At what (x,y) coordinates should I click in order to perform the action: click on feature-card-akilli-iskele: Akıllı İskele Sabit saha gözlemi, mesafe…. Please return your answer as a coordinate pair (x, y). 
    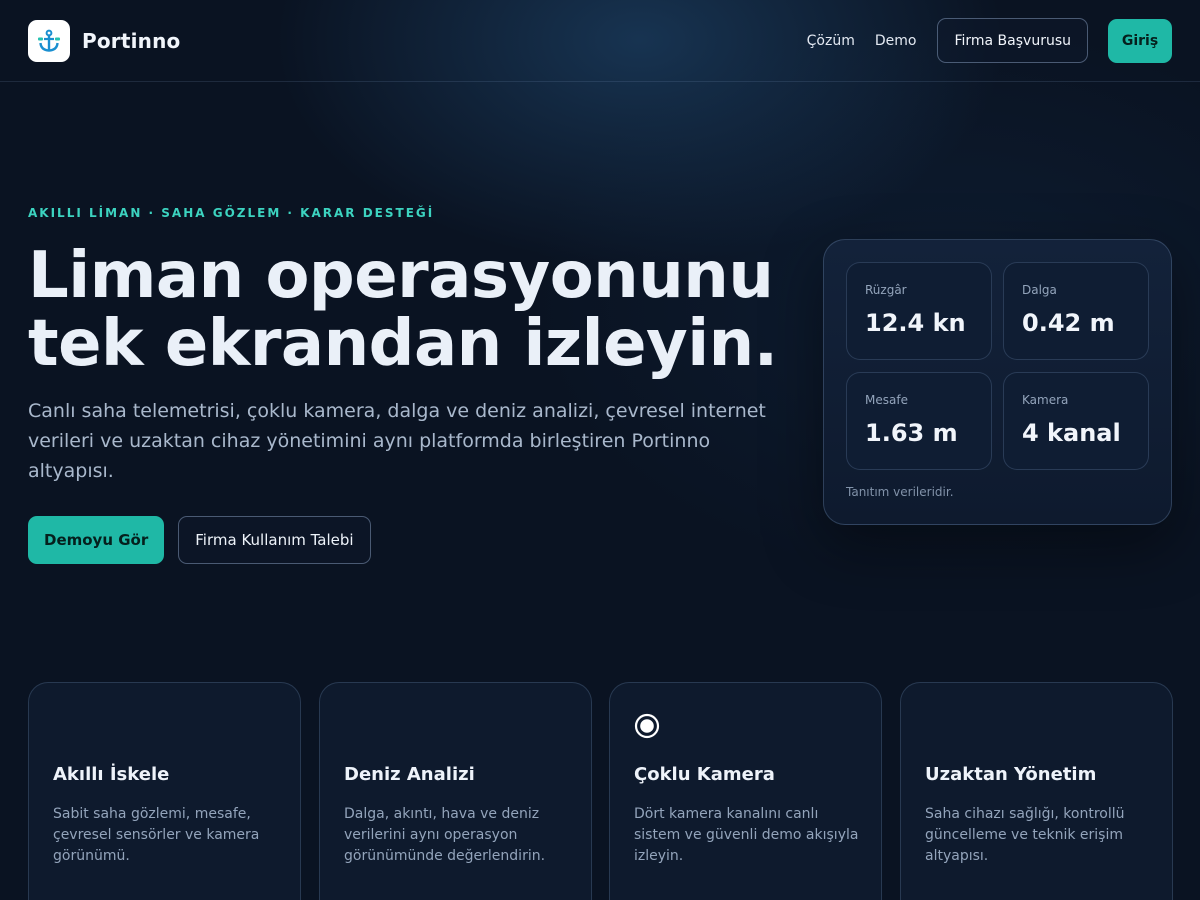
    Looking at the image, I should click on (164, 791).